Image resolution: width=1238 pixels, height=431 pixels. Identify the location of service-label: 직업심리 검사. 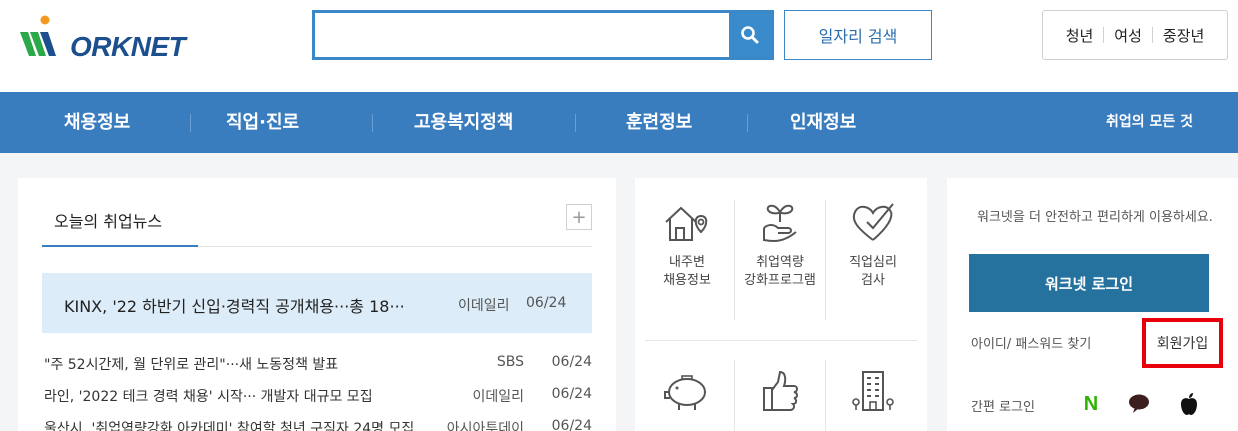
(873, 271).